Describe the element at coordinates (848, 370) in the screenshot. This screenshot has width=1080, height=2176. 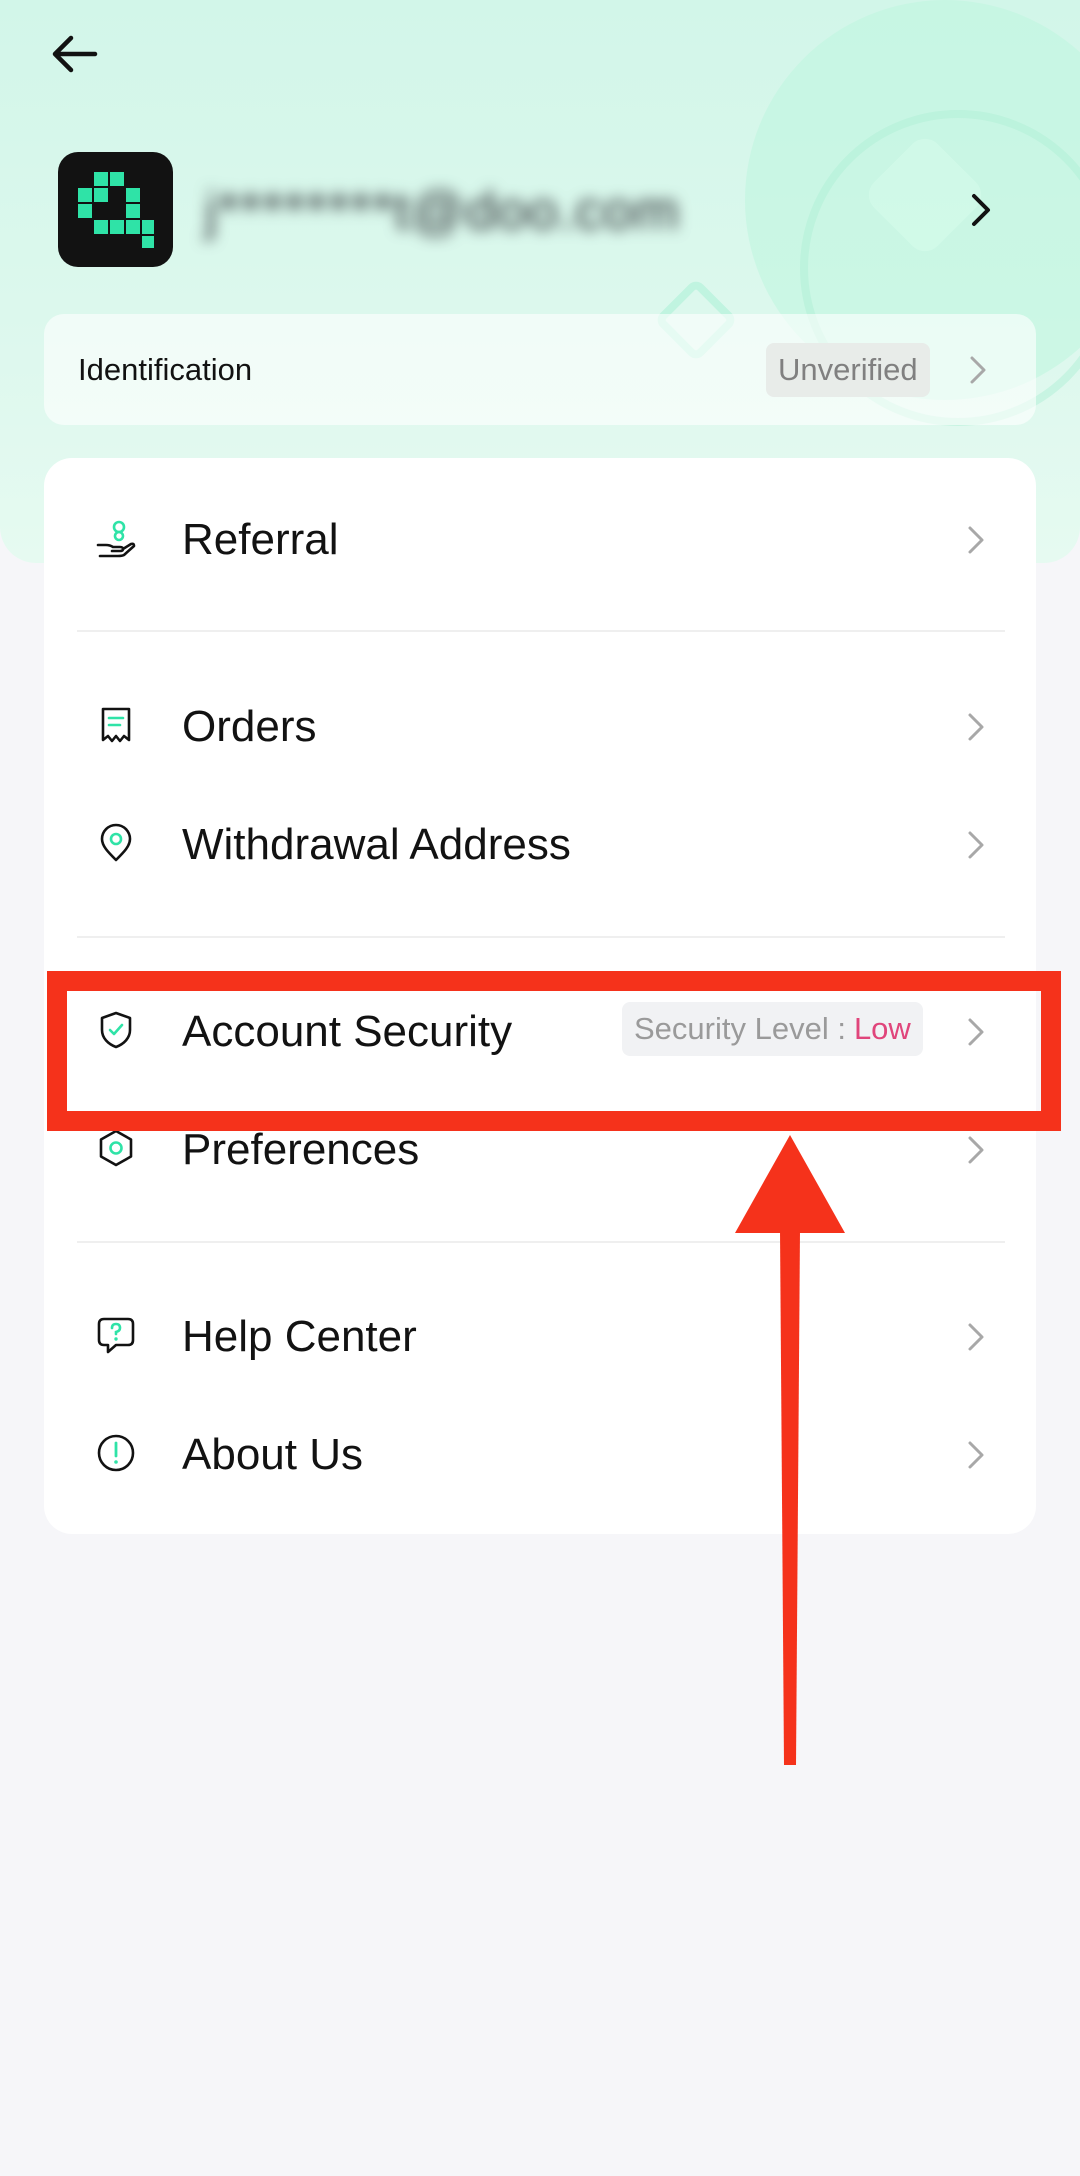
I see `verification-status-badge: Unverified` at that location.